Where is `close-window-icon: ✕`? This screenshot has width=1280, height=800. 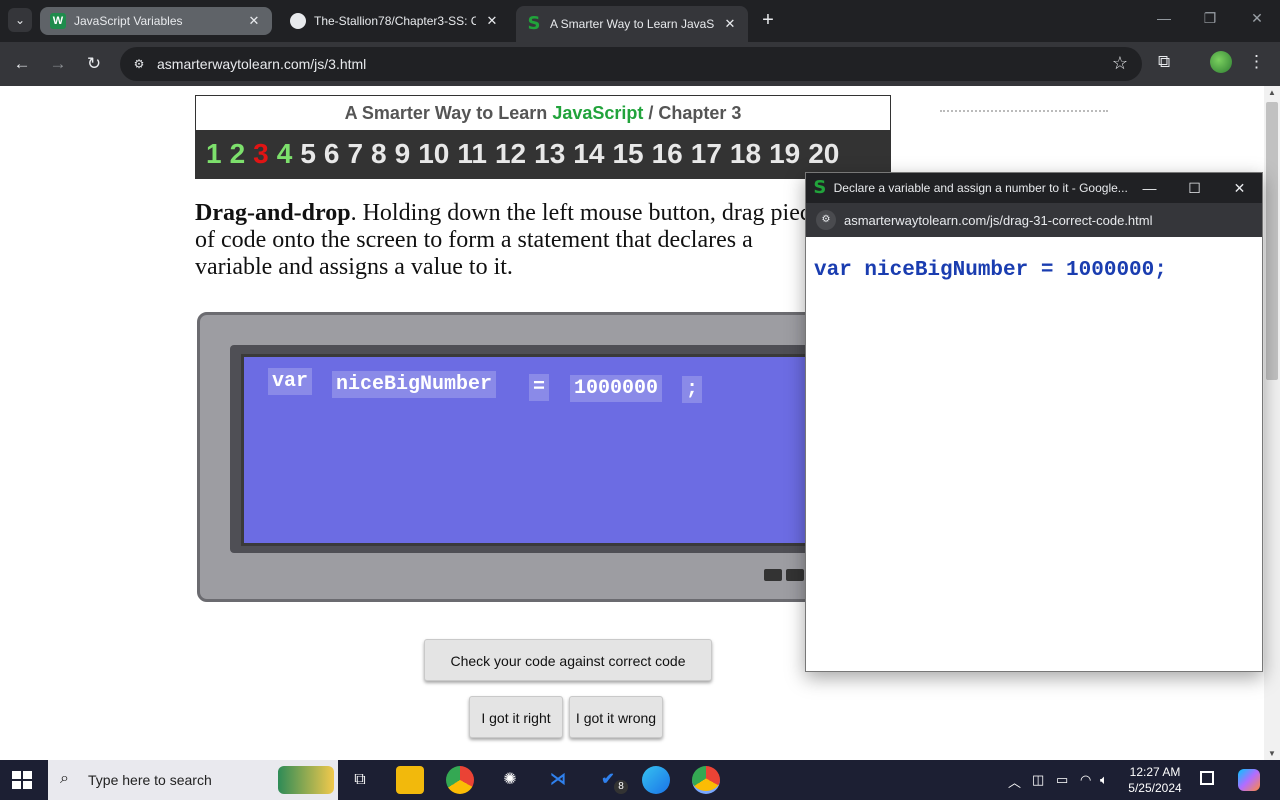 close-window-icon: ✕ is located at coordinates (1257, 18).